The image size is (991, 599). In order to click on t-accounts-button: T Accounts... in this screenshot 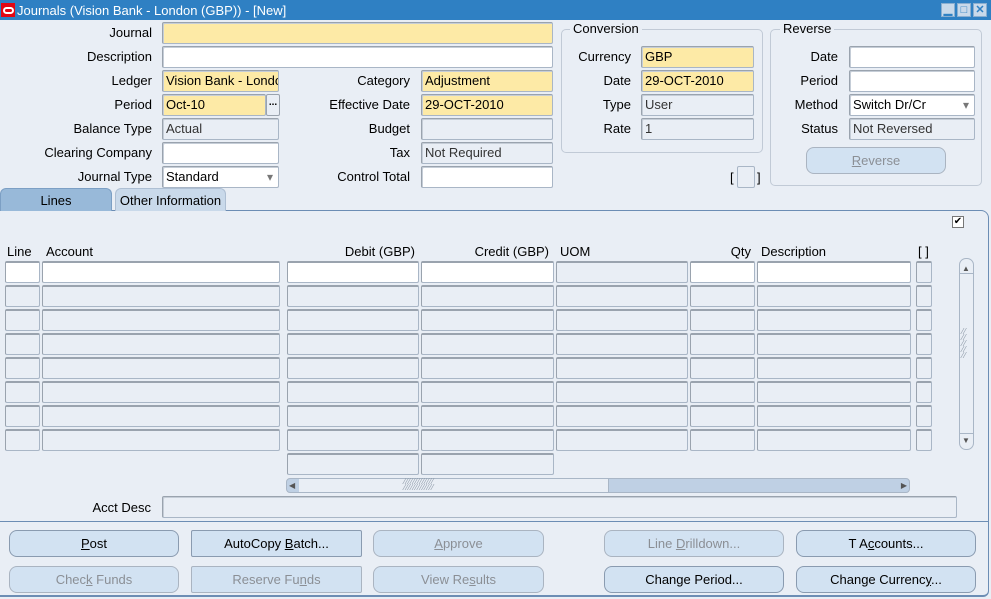, I will do `click(886, 543)`.